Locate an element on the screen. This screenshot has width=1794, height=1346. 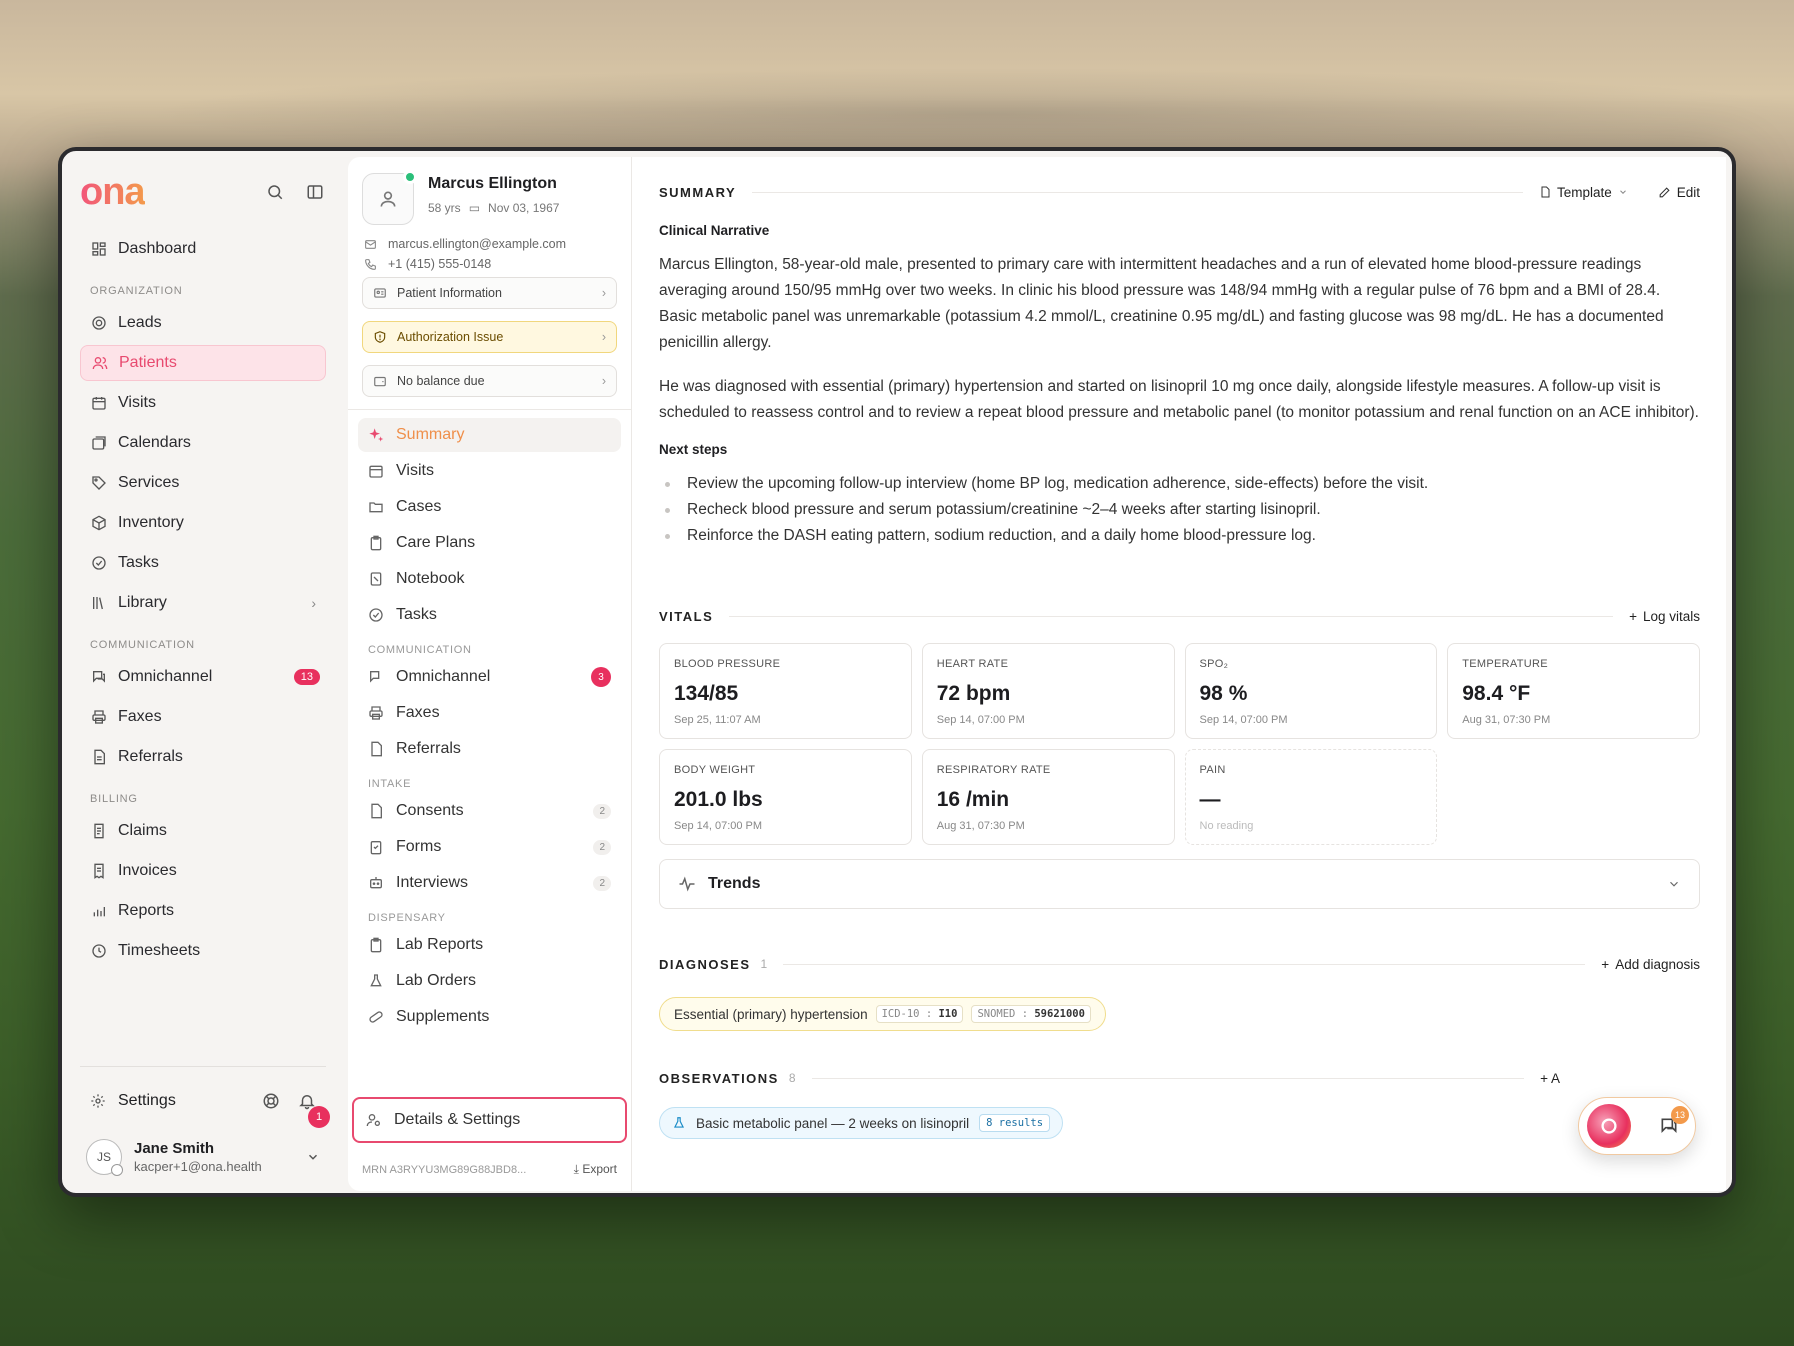
nav-omnichannel: Omnichannel 13 is located at coordinates (203, 677).